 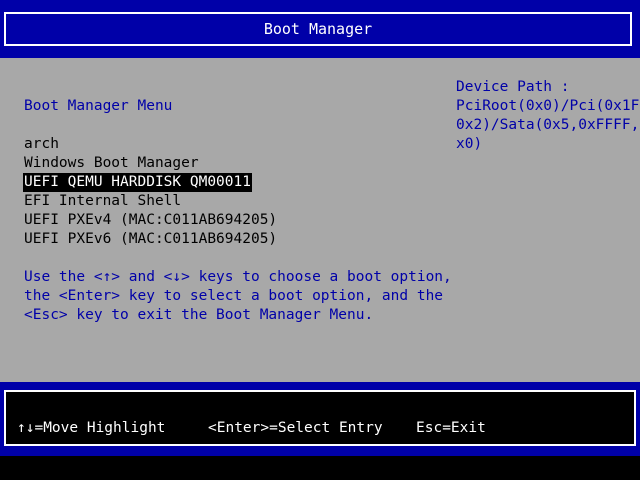 What do you see at coordinates (320, 468) in the screenshot?
I see `bottom-strip` at bounding box center [320, 468].